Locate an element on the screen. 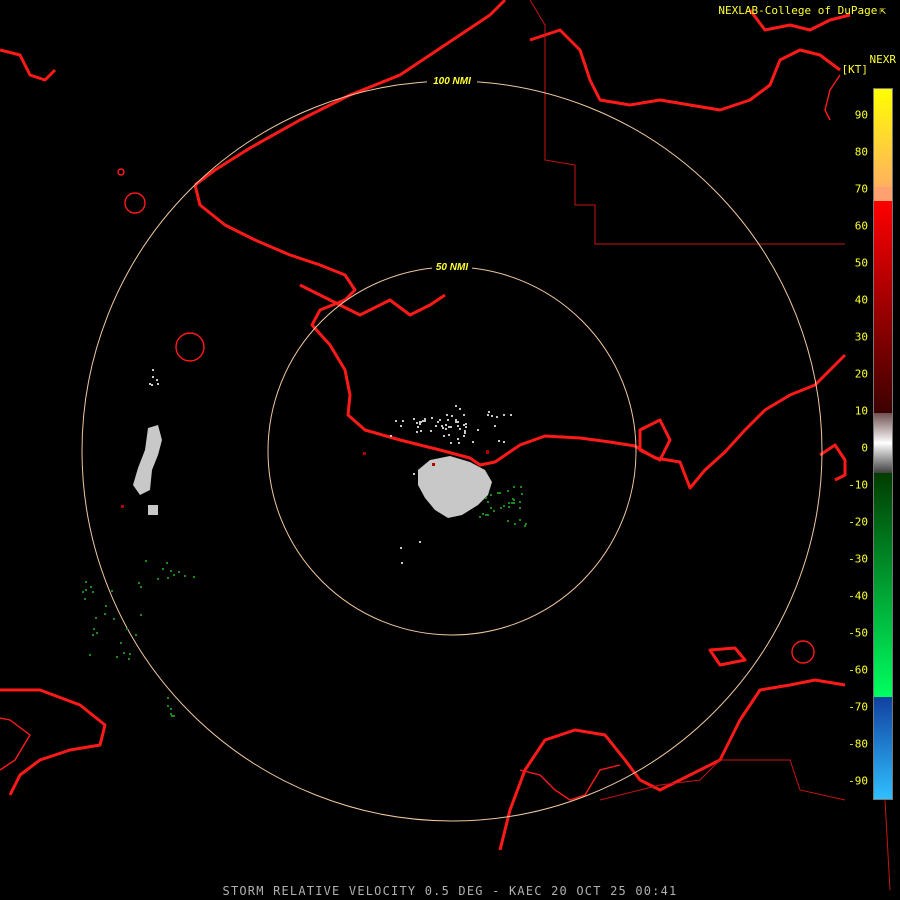 The width and height of the screenshot is (900, 900). coastline-southwest is located at coordinates (53, 742).